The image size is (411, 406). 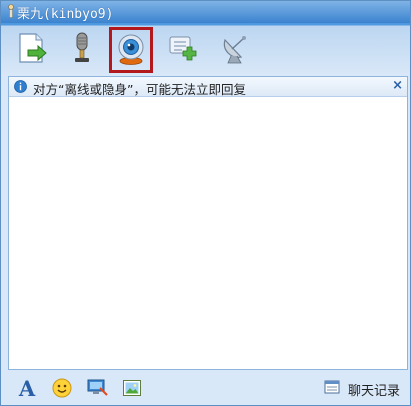 I want to click on contact-icon, so click(x=11, y=11).